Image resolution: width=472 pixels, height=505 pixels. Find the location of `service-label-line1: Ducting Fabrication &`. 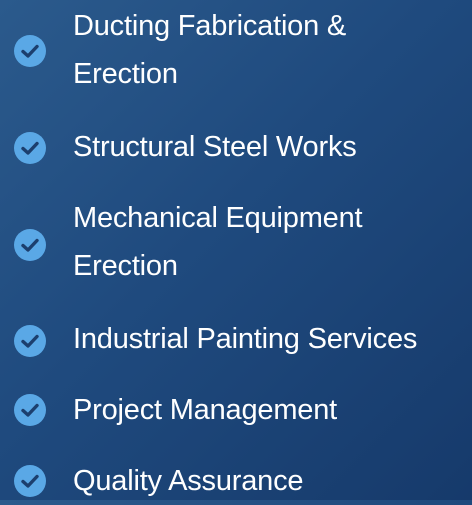

service-label-line1: Ducting Fabrication & is located at coordinates (210, 26).